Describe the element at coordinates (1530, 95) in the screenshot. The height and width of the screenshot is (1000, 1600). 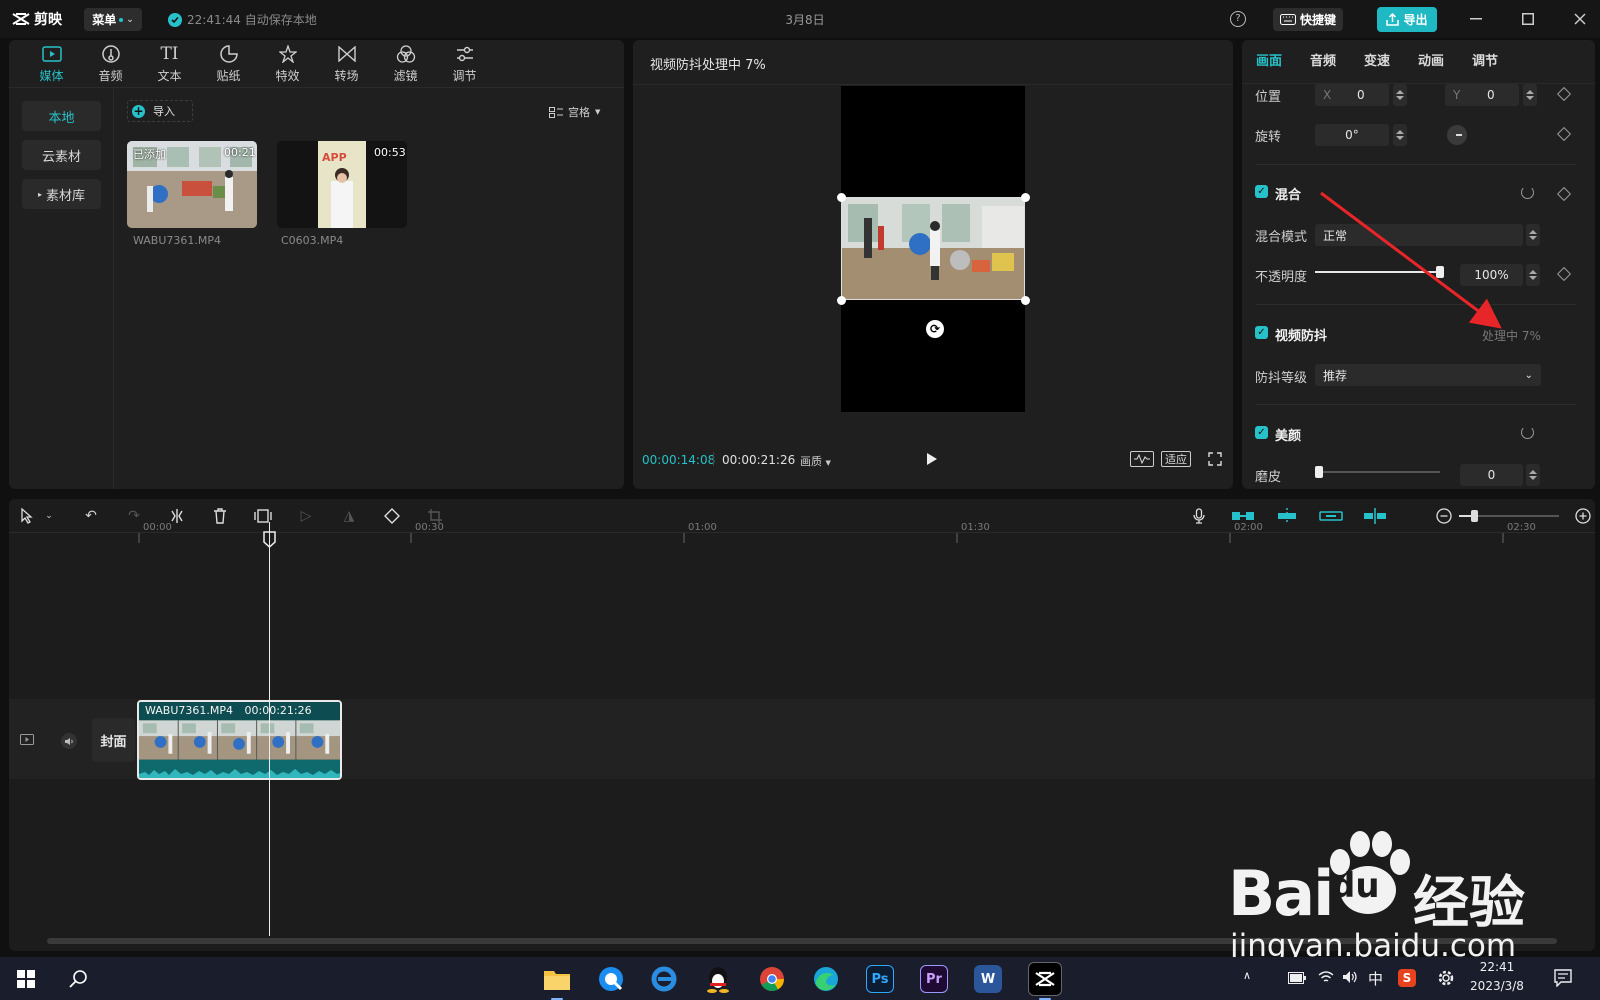
I see `y-stepper` at that location.